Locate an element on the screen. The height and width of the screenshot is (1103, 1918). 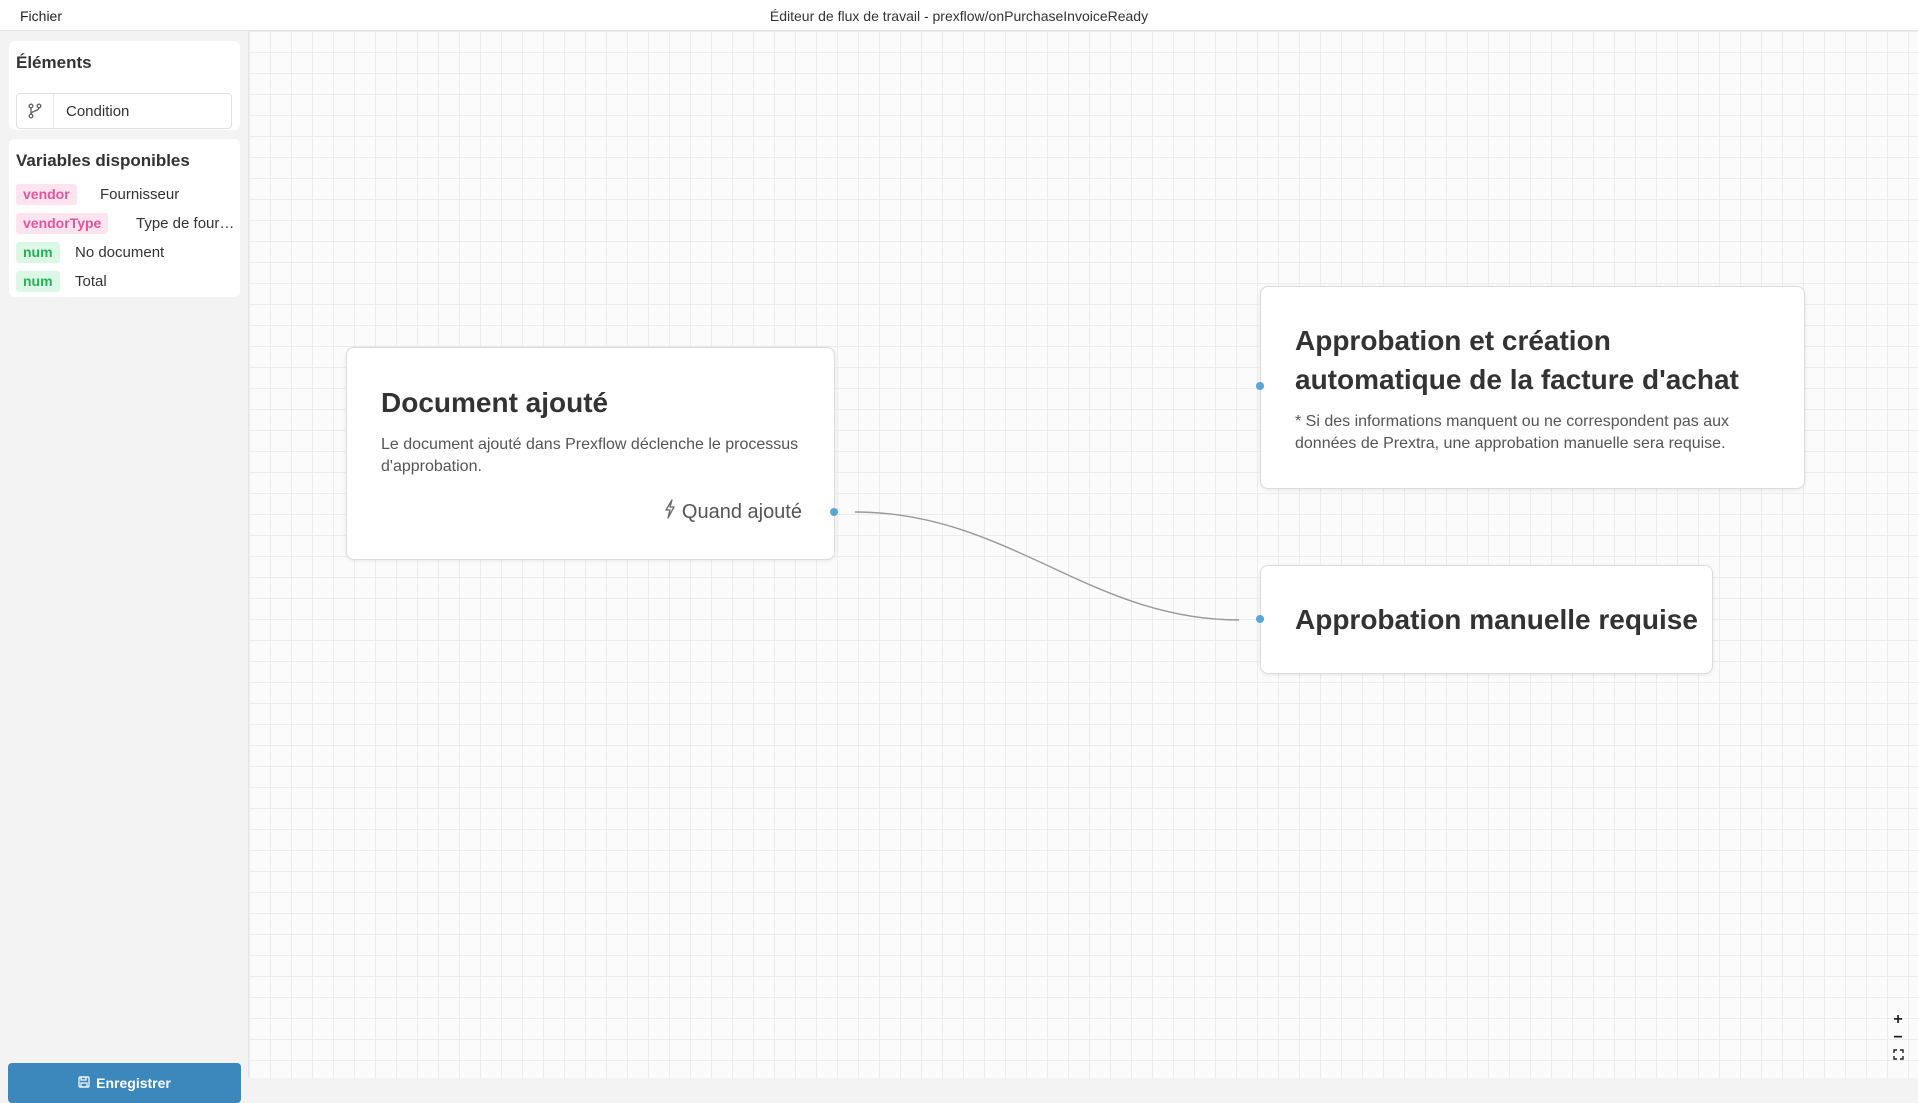
save-icon is located at coordinates (84, 1083).